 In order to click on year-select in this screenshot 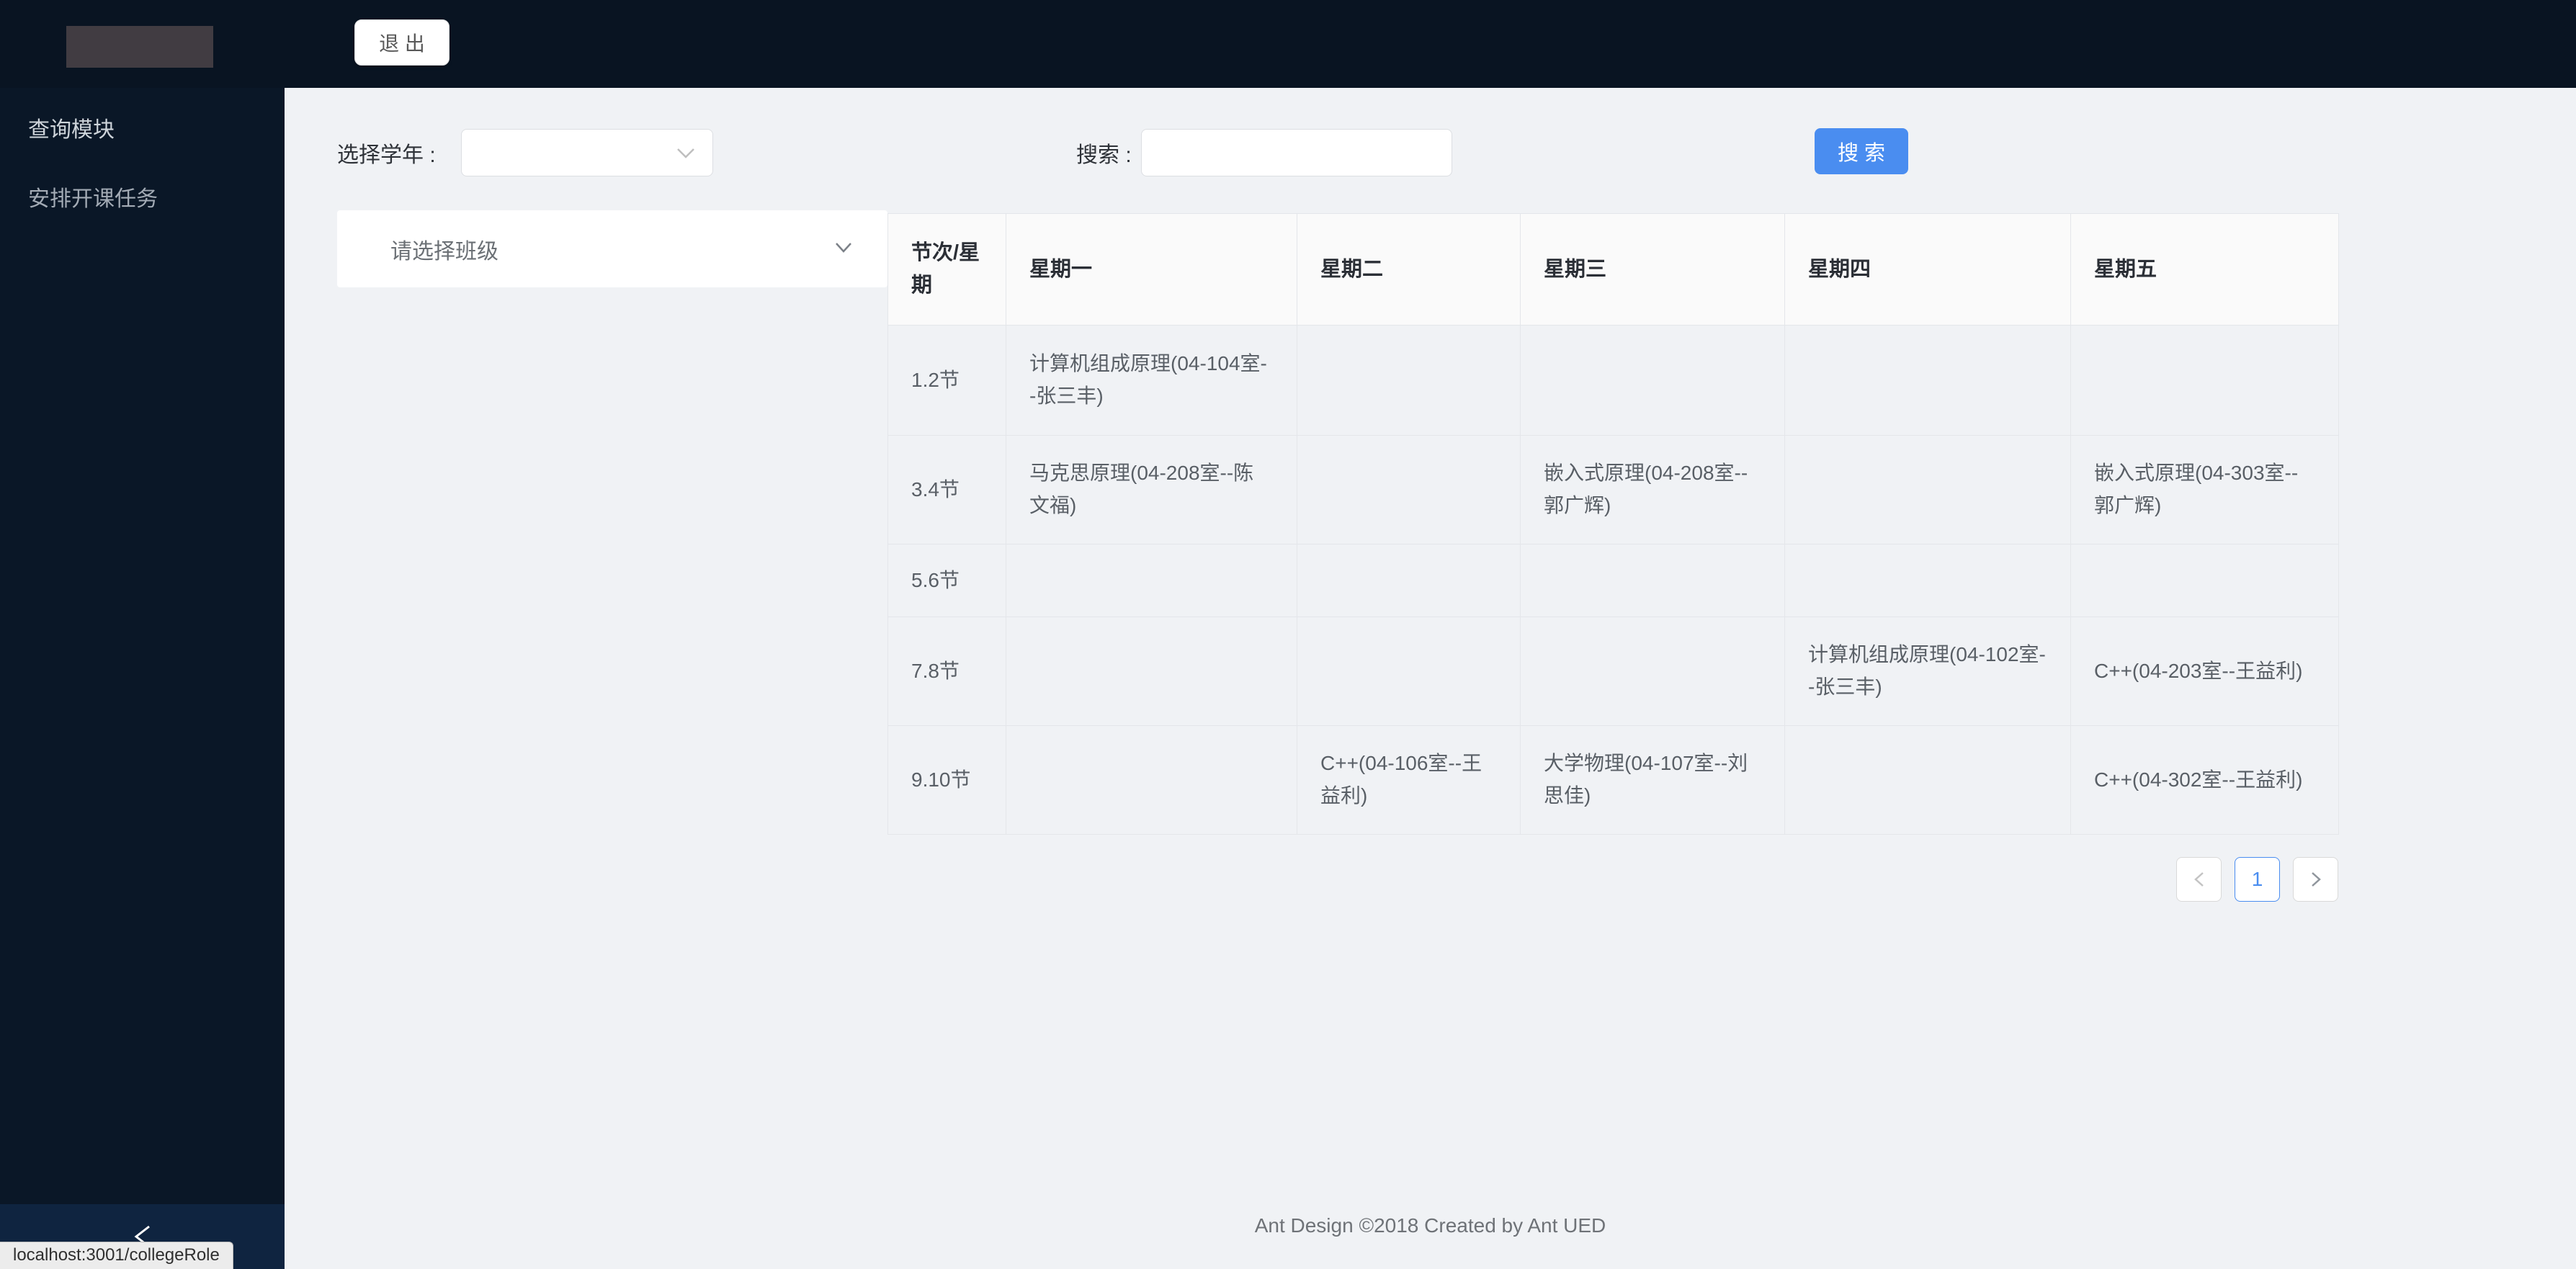, I will do `click(587, 153)`.